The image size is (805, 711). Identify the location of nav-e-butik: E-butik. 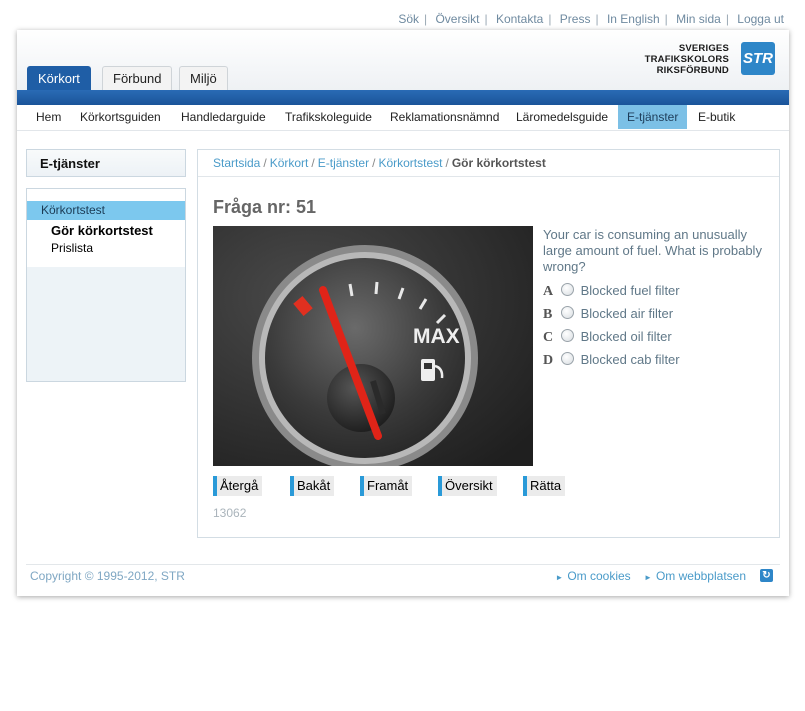
(716, 117).